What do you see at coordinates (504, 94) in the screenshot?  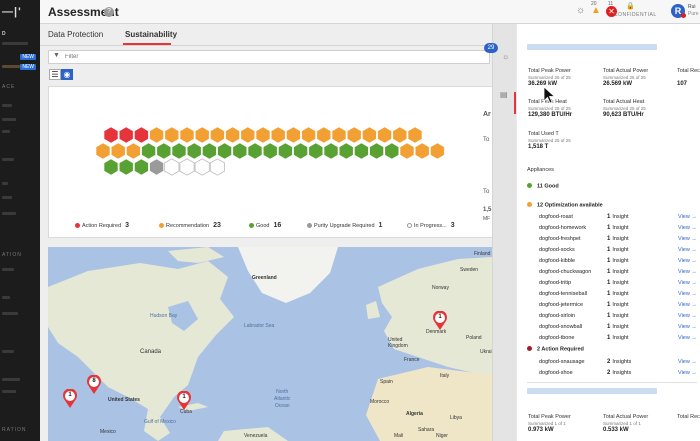 I see `report-icon: ▤` at bounding box center [504, 94].